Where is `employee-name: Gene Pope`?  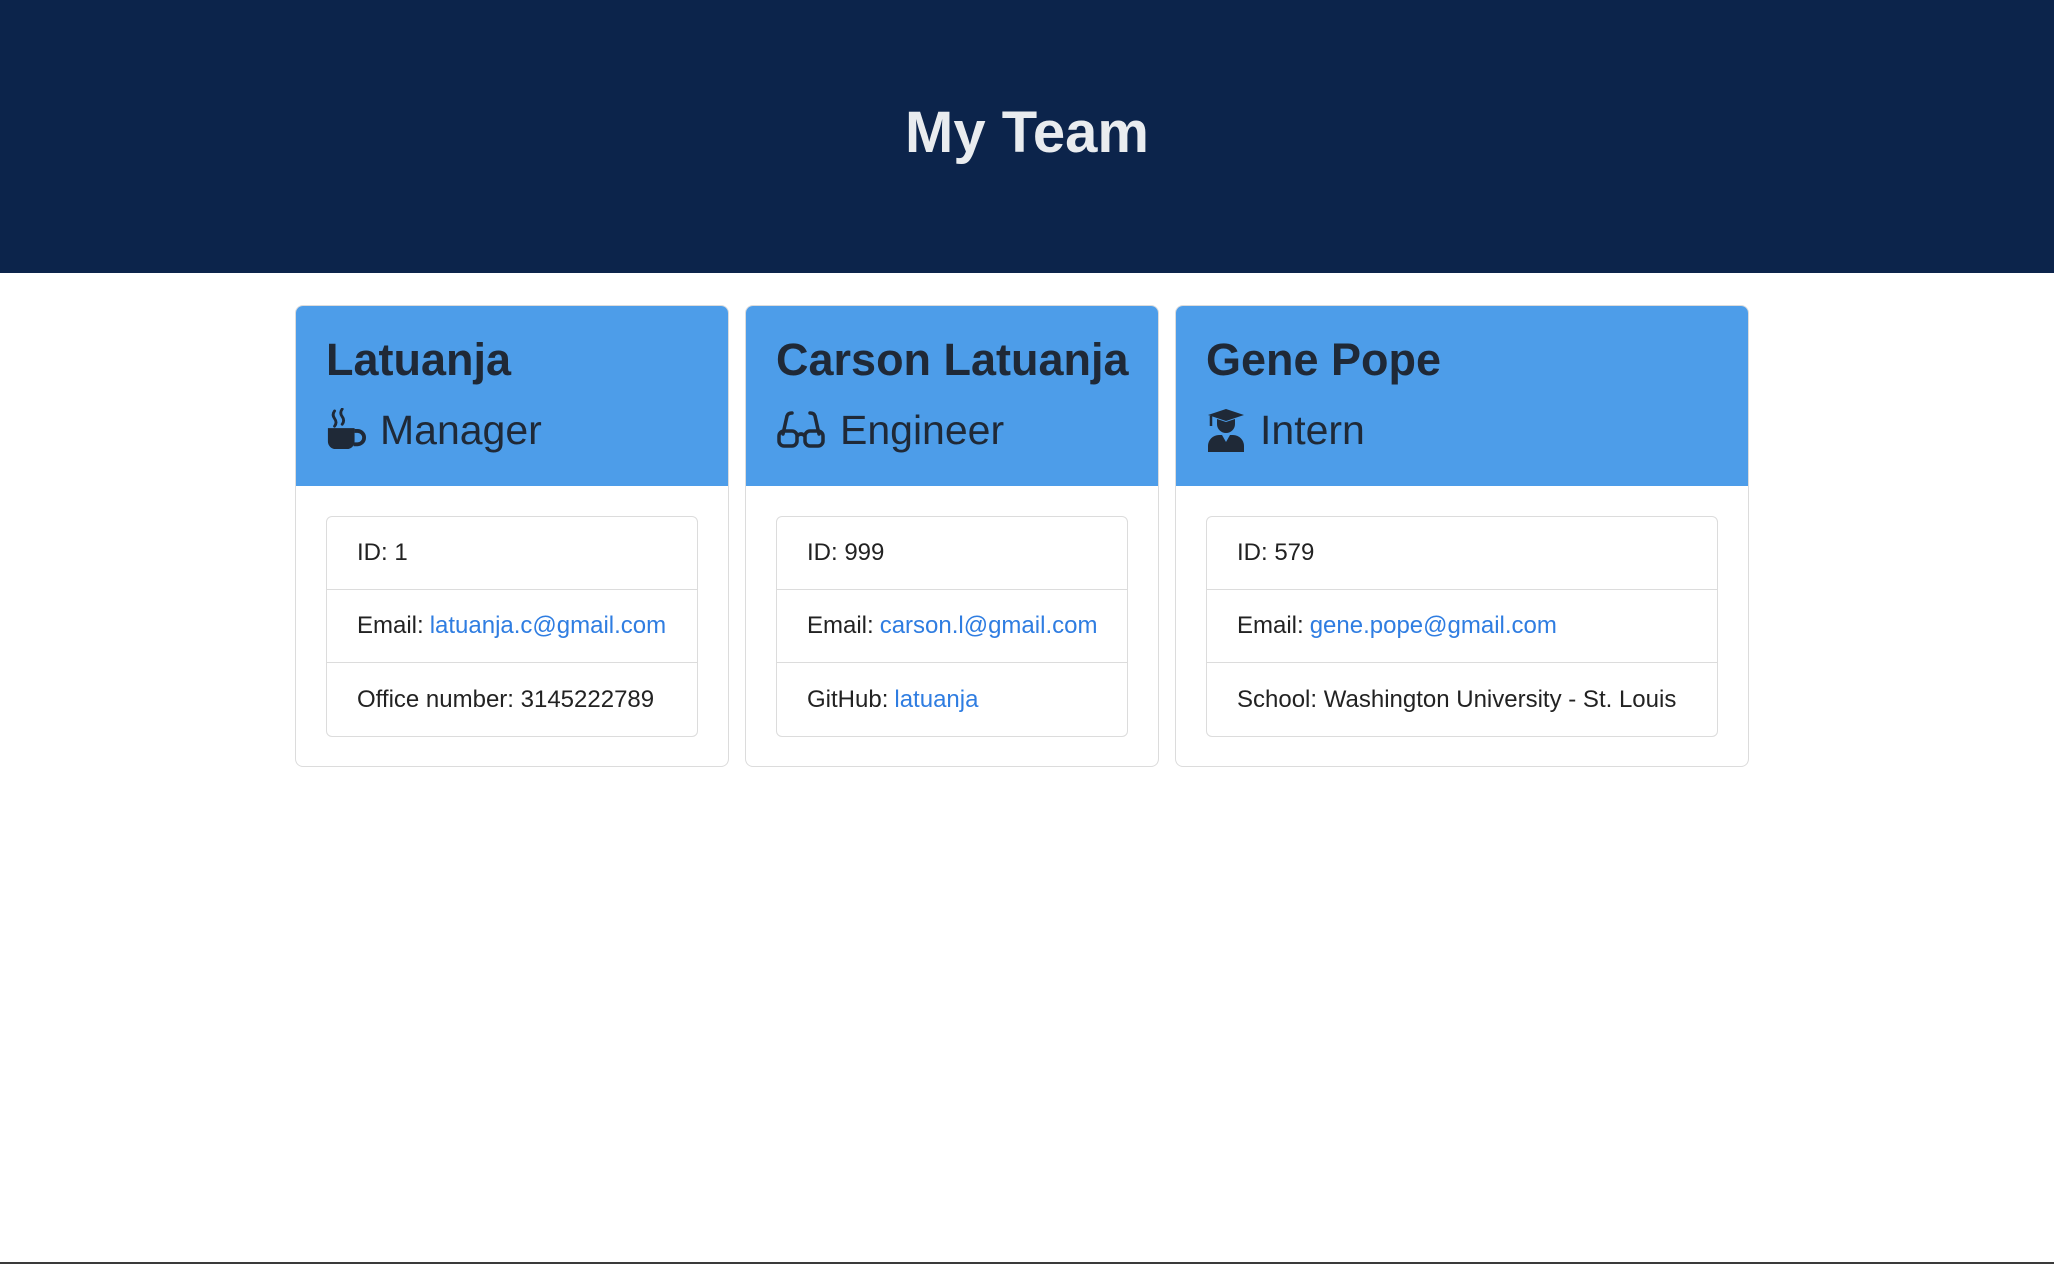 employee-name: Gene Pope is located at coordinates (1324, 359).